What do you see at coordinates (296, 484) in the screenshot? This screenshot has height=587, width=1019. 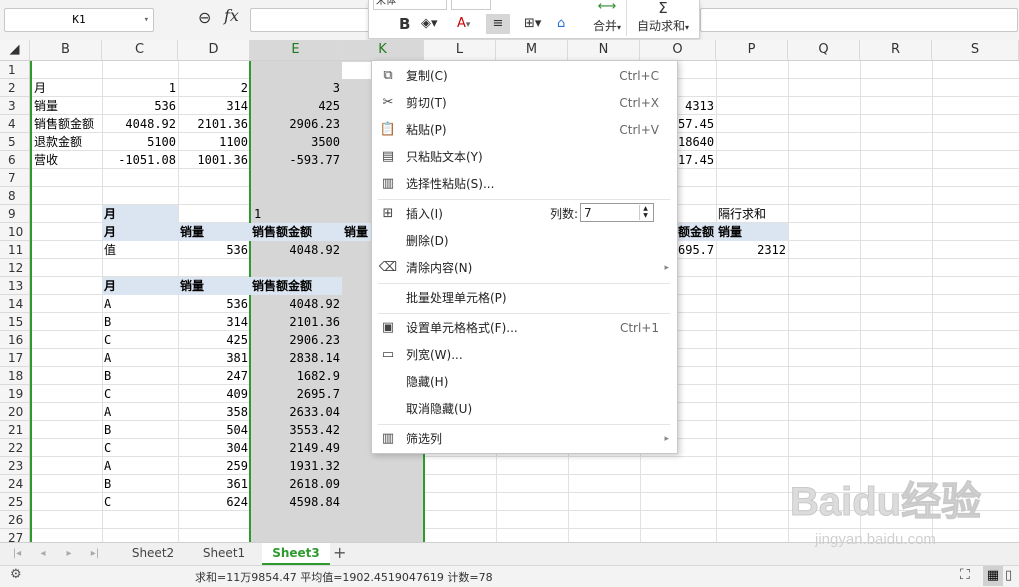 I see `cell-e24: 2618.09` at bounding box center [296, 484].